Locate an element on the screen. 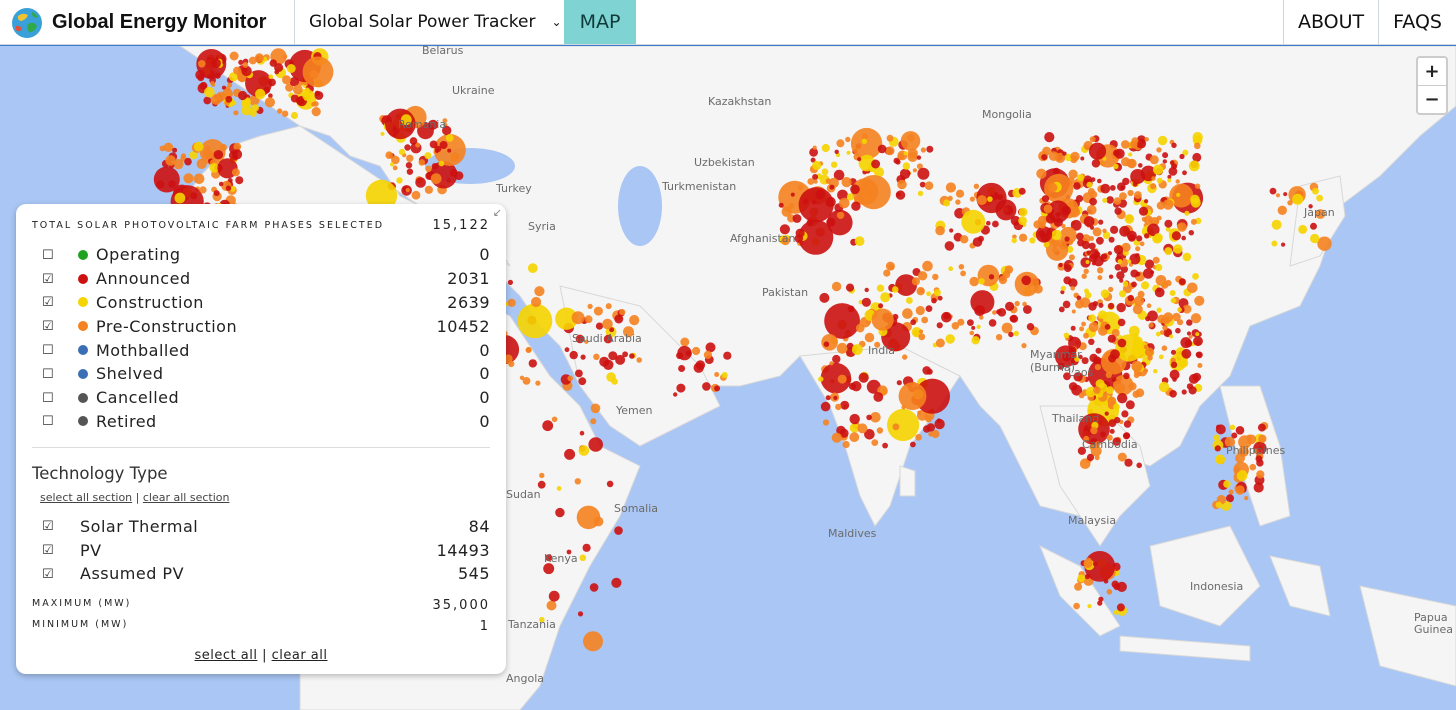 The image size is (1456, 710). select-all-section-link: select all section is located at coordinates (86, 497).